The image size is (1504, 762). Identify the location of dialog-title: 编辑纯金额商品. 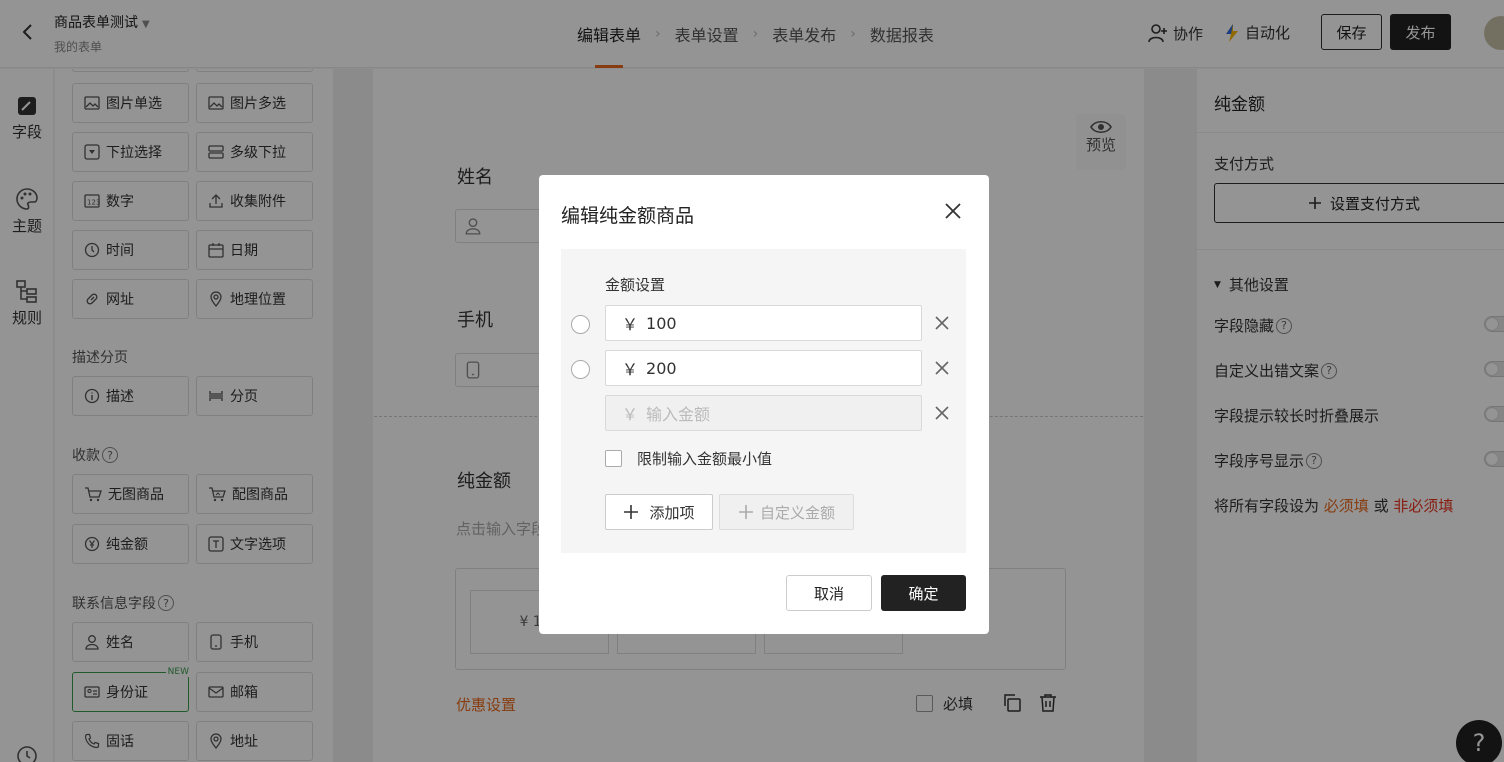
(628, 216).